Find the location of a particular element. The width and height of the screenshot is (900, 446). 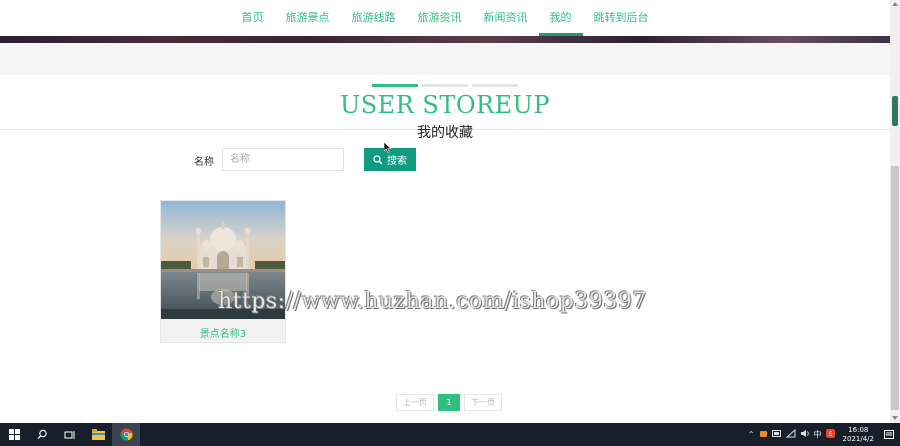

system-tray: ⌃ 中 S 16:08 2021/4/2 is located at coordinates (824, 434).